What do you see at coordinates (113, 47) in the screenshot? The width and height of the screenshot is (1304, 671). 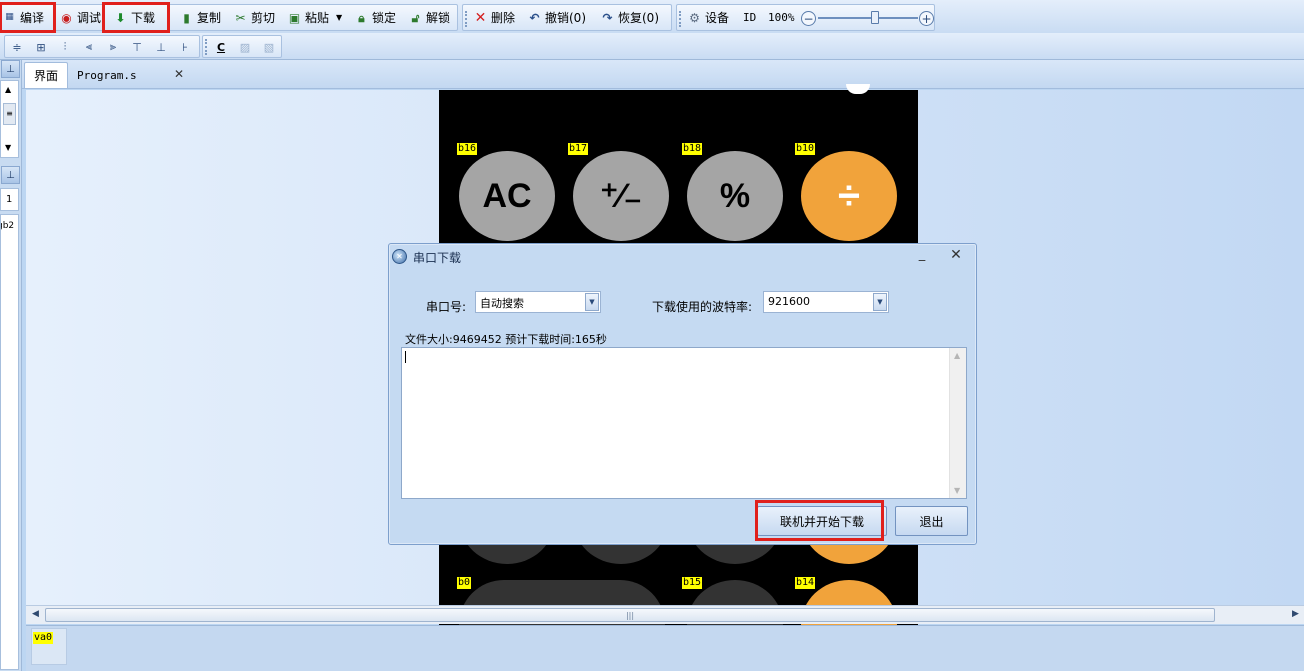 I see `space-shrink-icon: ⫸` at bounding box center [113, 47].